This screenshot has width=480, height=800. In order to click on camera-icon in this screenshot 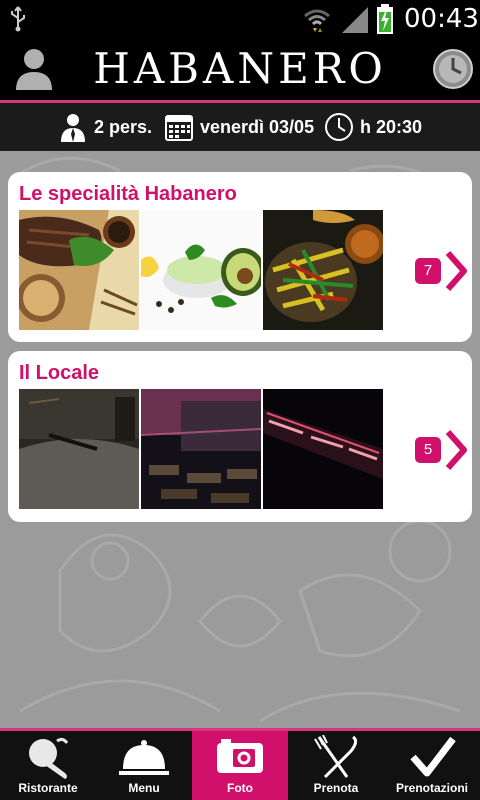, I will do `click(240, 756)`.